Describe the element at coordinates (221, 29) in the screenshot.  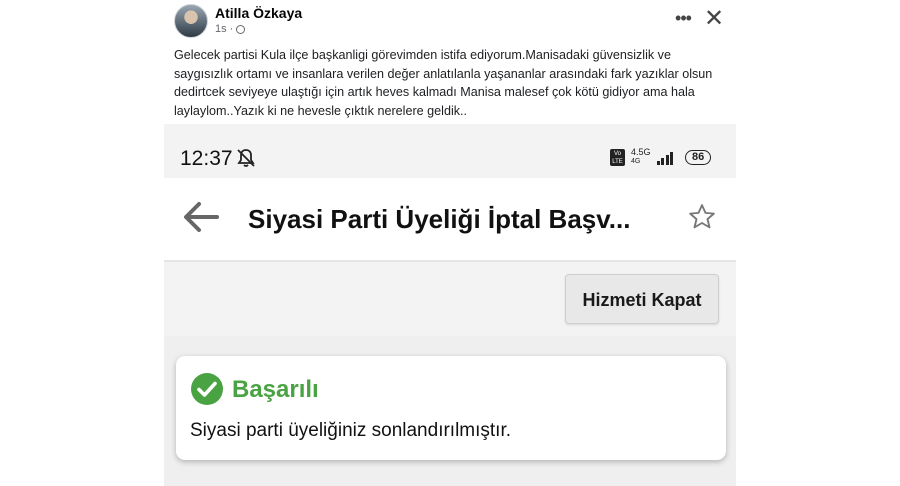
I see `post-time: 1s` at that location.